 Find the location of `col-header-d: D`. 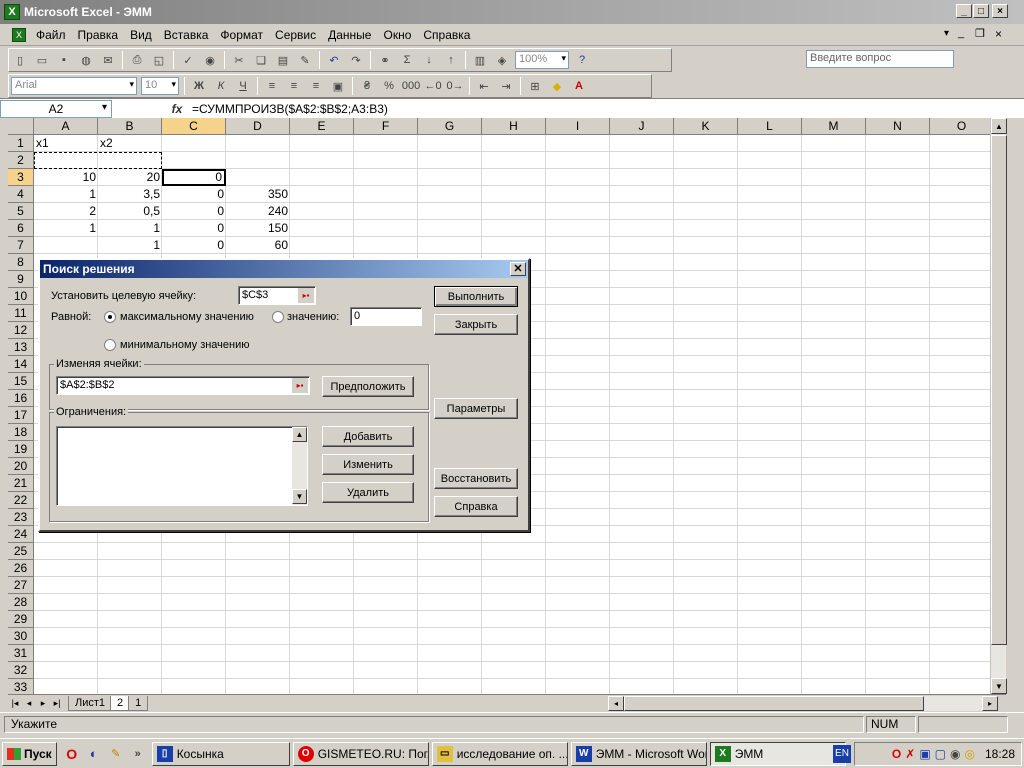

col-header-d: D is located at coordinates (258, 126).